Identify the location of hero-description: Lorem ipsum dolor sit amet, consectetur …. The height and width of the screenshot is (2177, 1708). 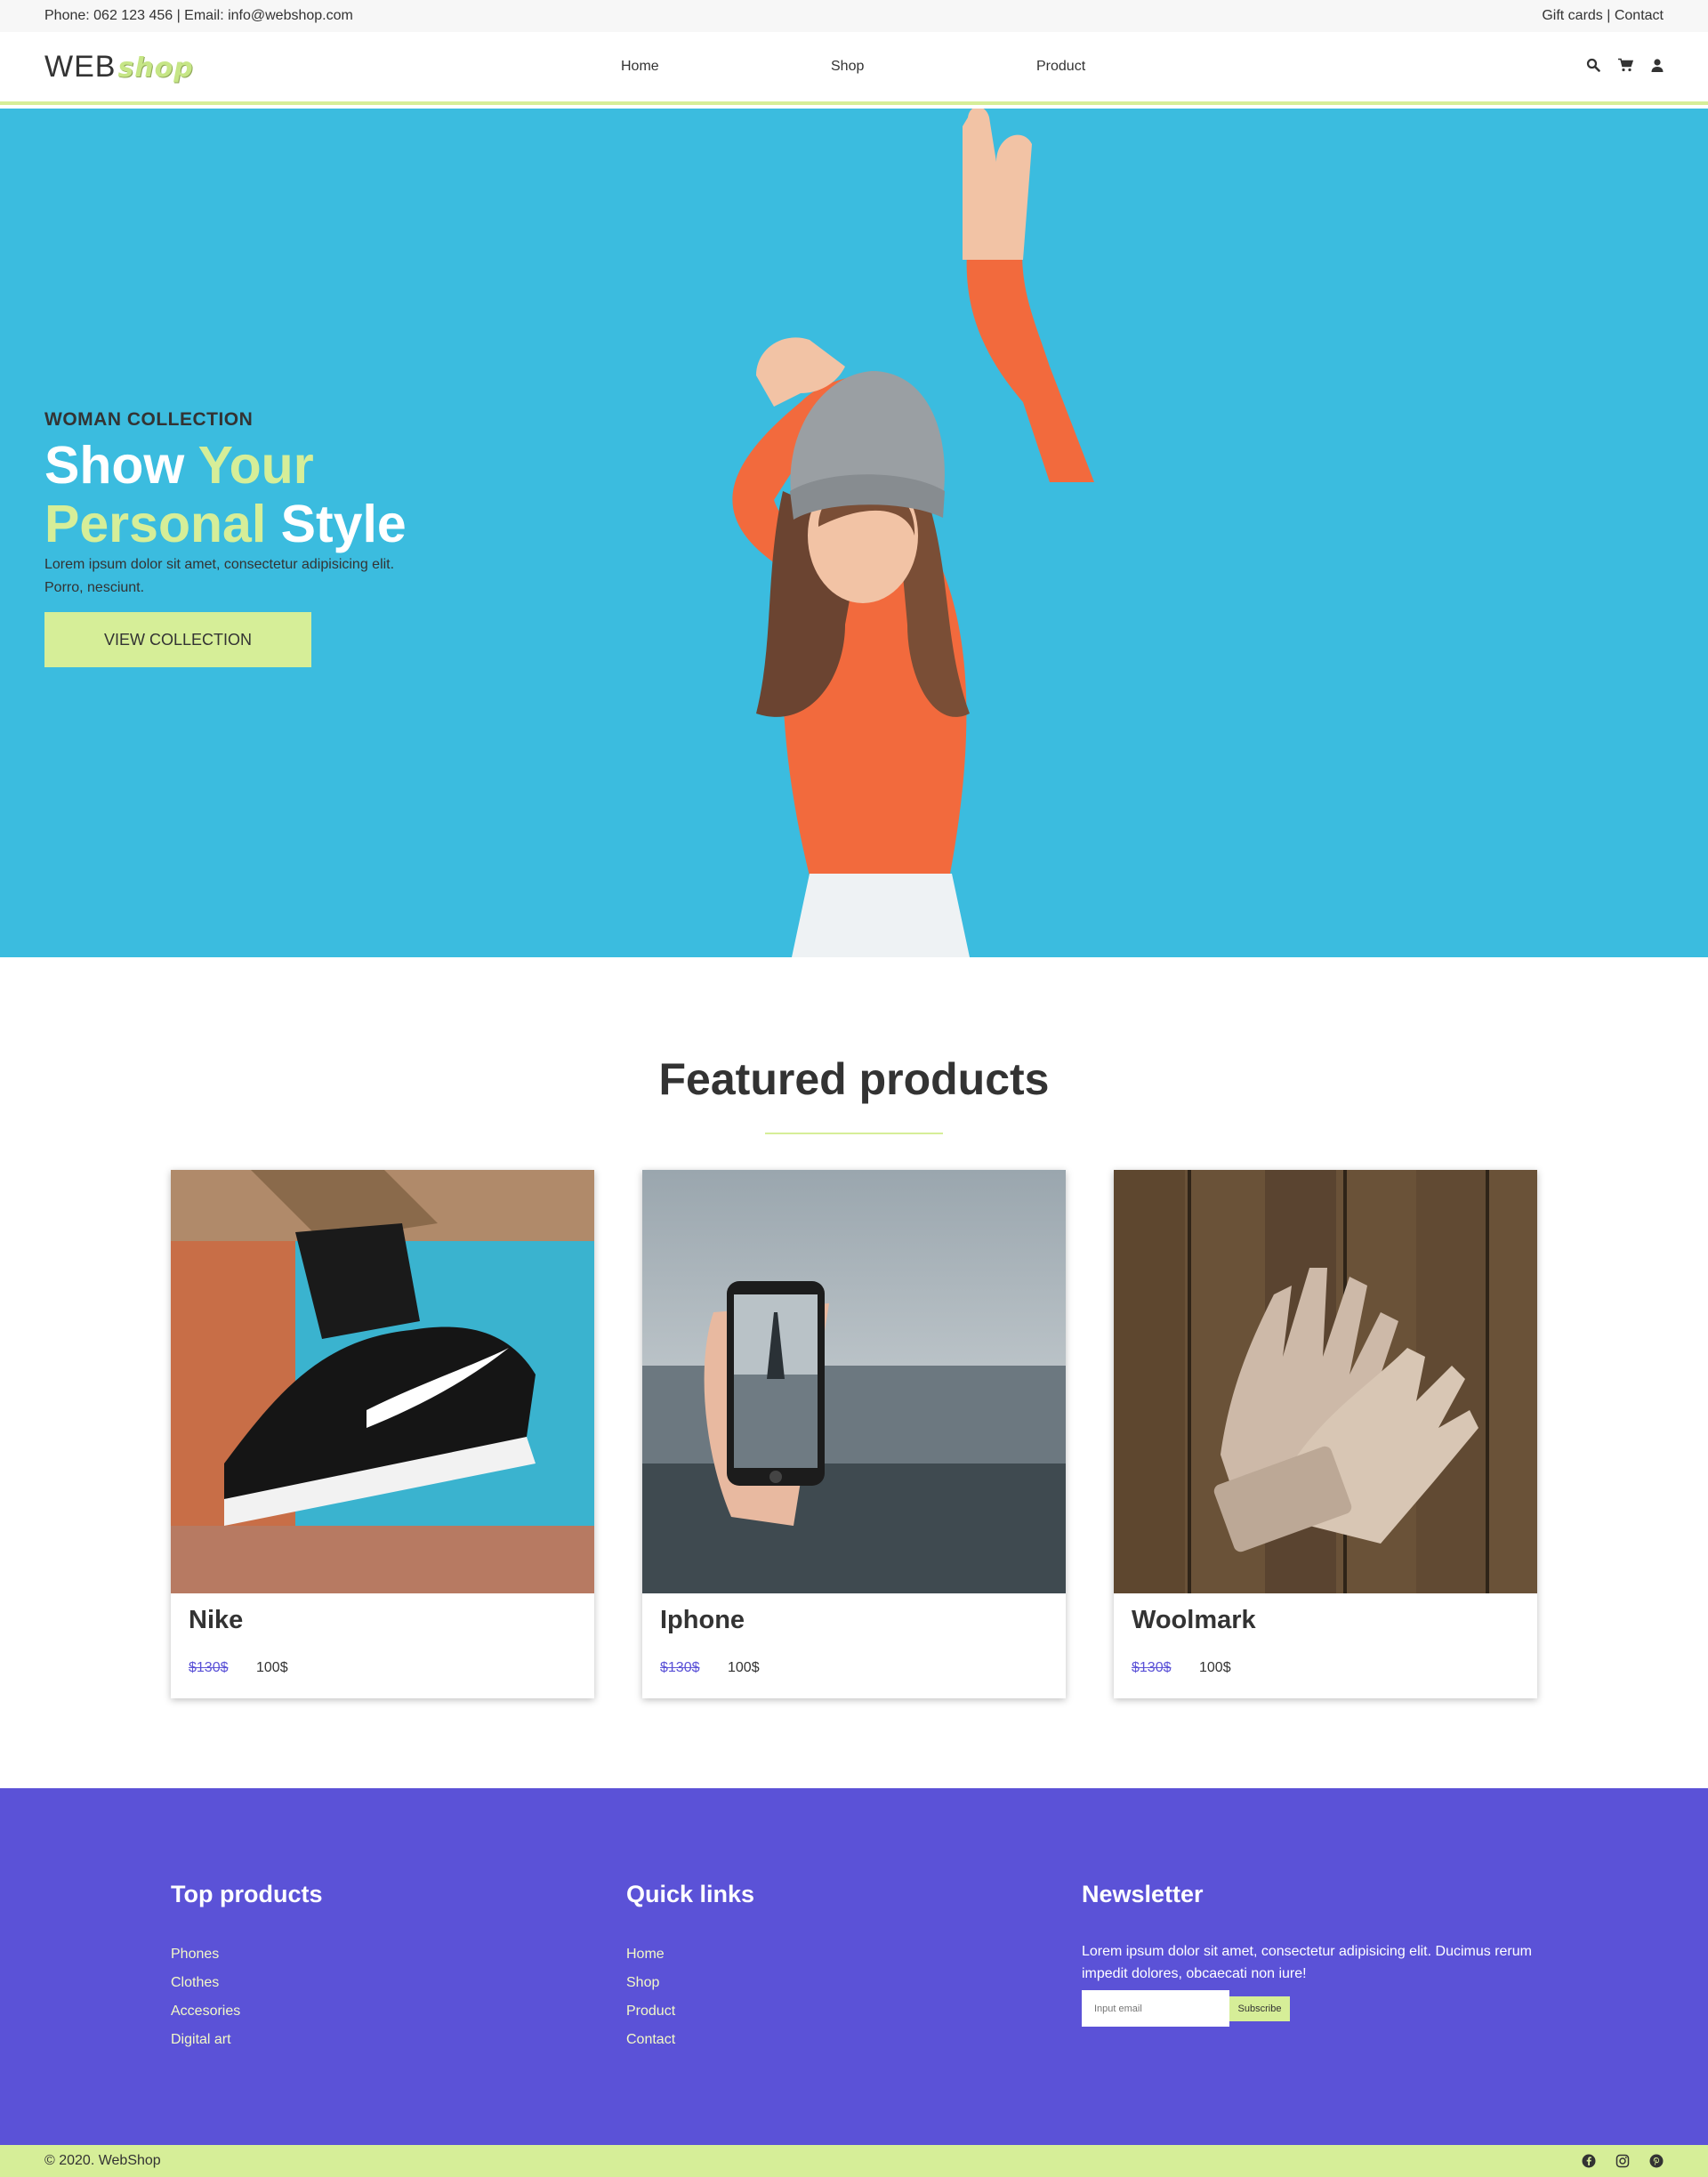
(219, 576).